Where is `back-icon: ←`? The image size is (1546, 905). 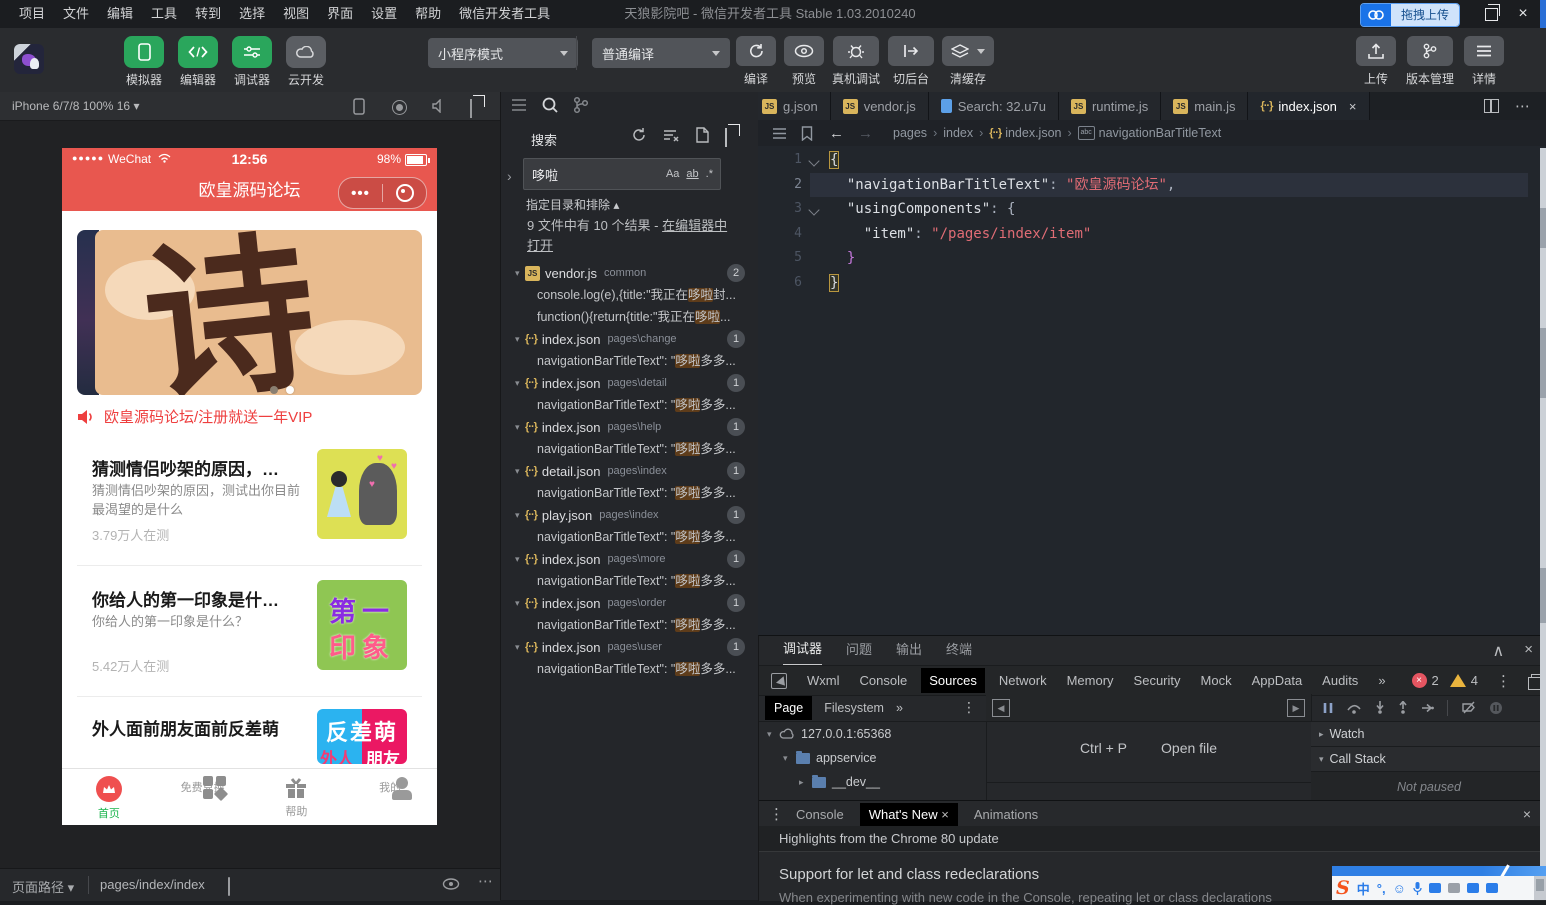 back-icon: ← is located at coordinates (836, 133).